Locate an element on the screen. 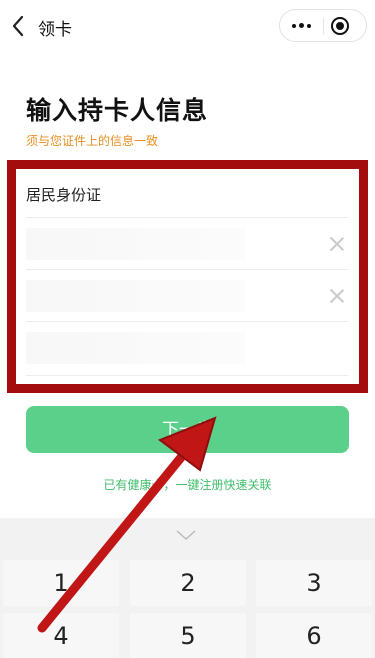 The image size is (375, 658). capsule-divider is located at coordinates (323, 26).